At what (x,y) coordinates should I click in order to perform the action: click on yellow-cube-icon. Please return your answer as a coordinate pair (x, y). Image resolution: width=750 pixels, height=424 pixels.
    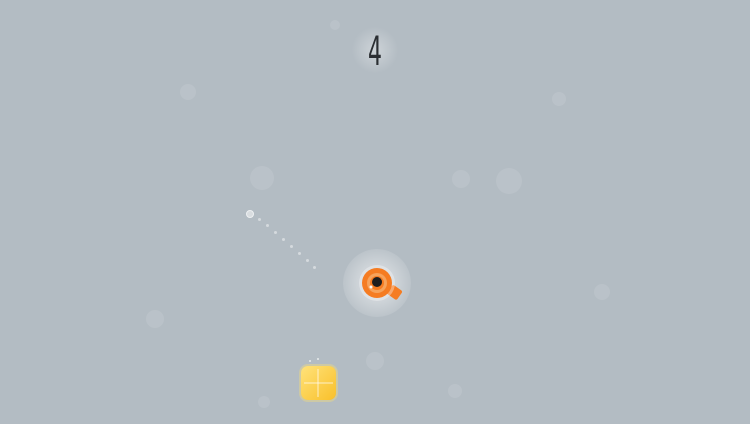
    Looking at the image, I should click on (318, 383).